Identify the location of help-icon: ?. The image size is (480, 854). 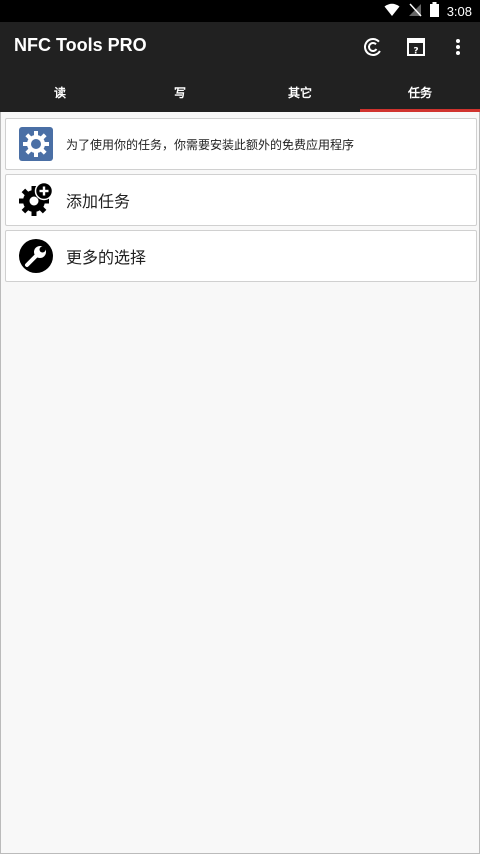
(416, 47).